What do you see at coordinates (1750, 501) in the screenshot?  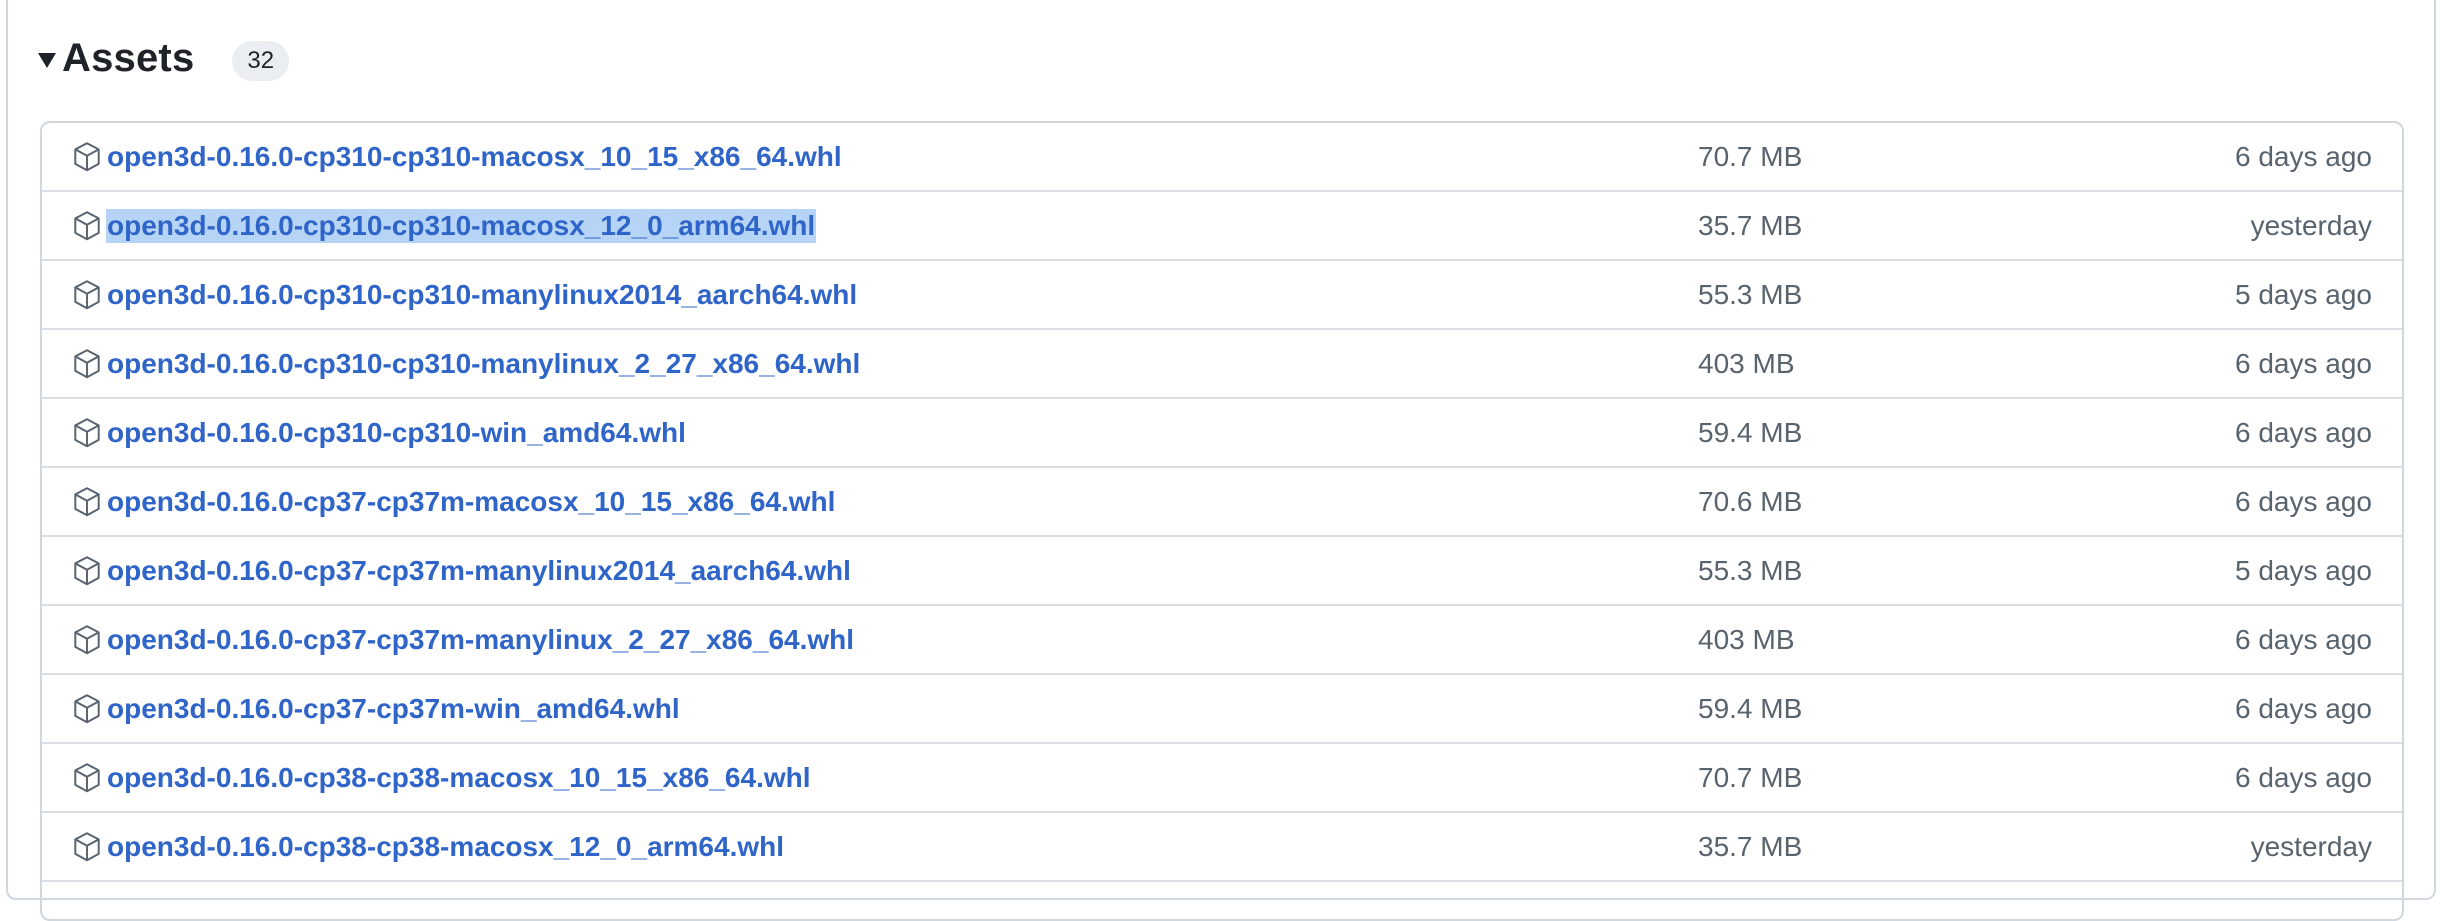 I see `asset-size: 70.6 MB` at bounding box center [1750, 501].